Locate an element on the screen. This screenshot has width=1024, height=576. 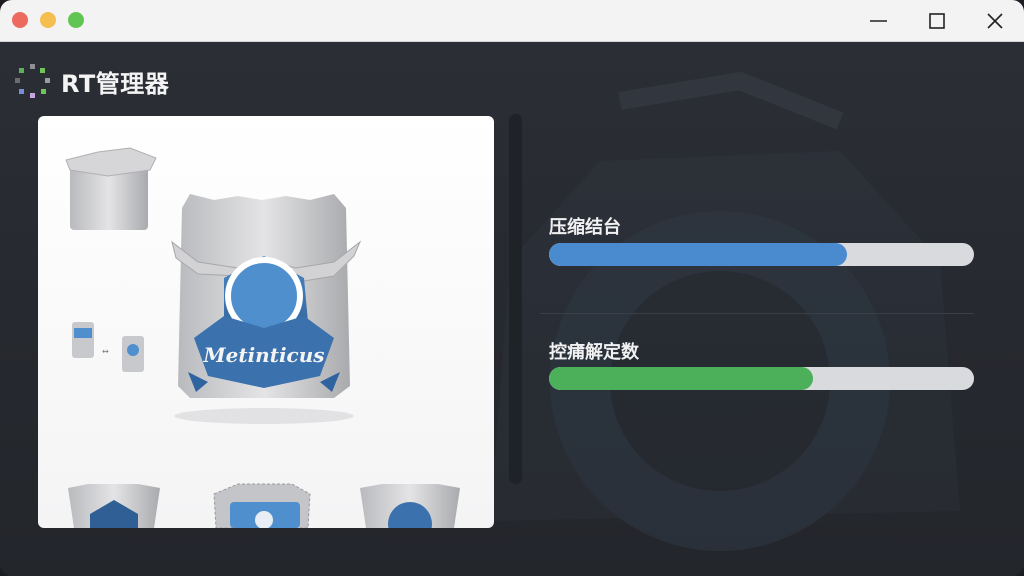
close-traffic-light is located at coordinates (20, 20).